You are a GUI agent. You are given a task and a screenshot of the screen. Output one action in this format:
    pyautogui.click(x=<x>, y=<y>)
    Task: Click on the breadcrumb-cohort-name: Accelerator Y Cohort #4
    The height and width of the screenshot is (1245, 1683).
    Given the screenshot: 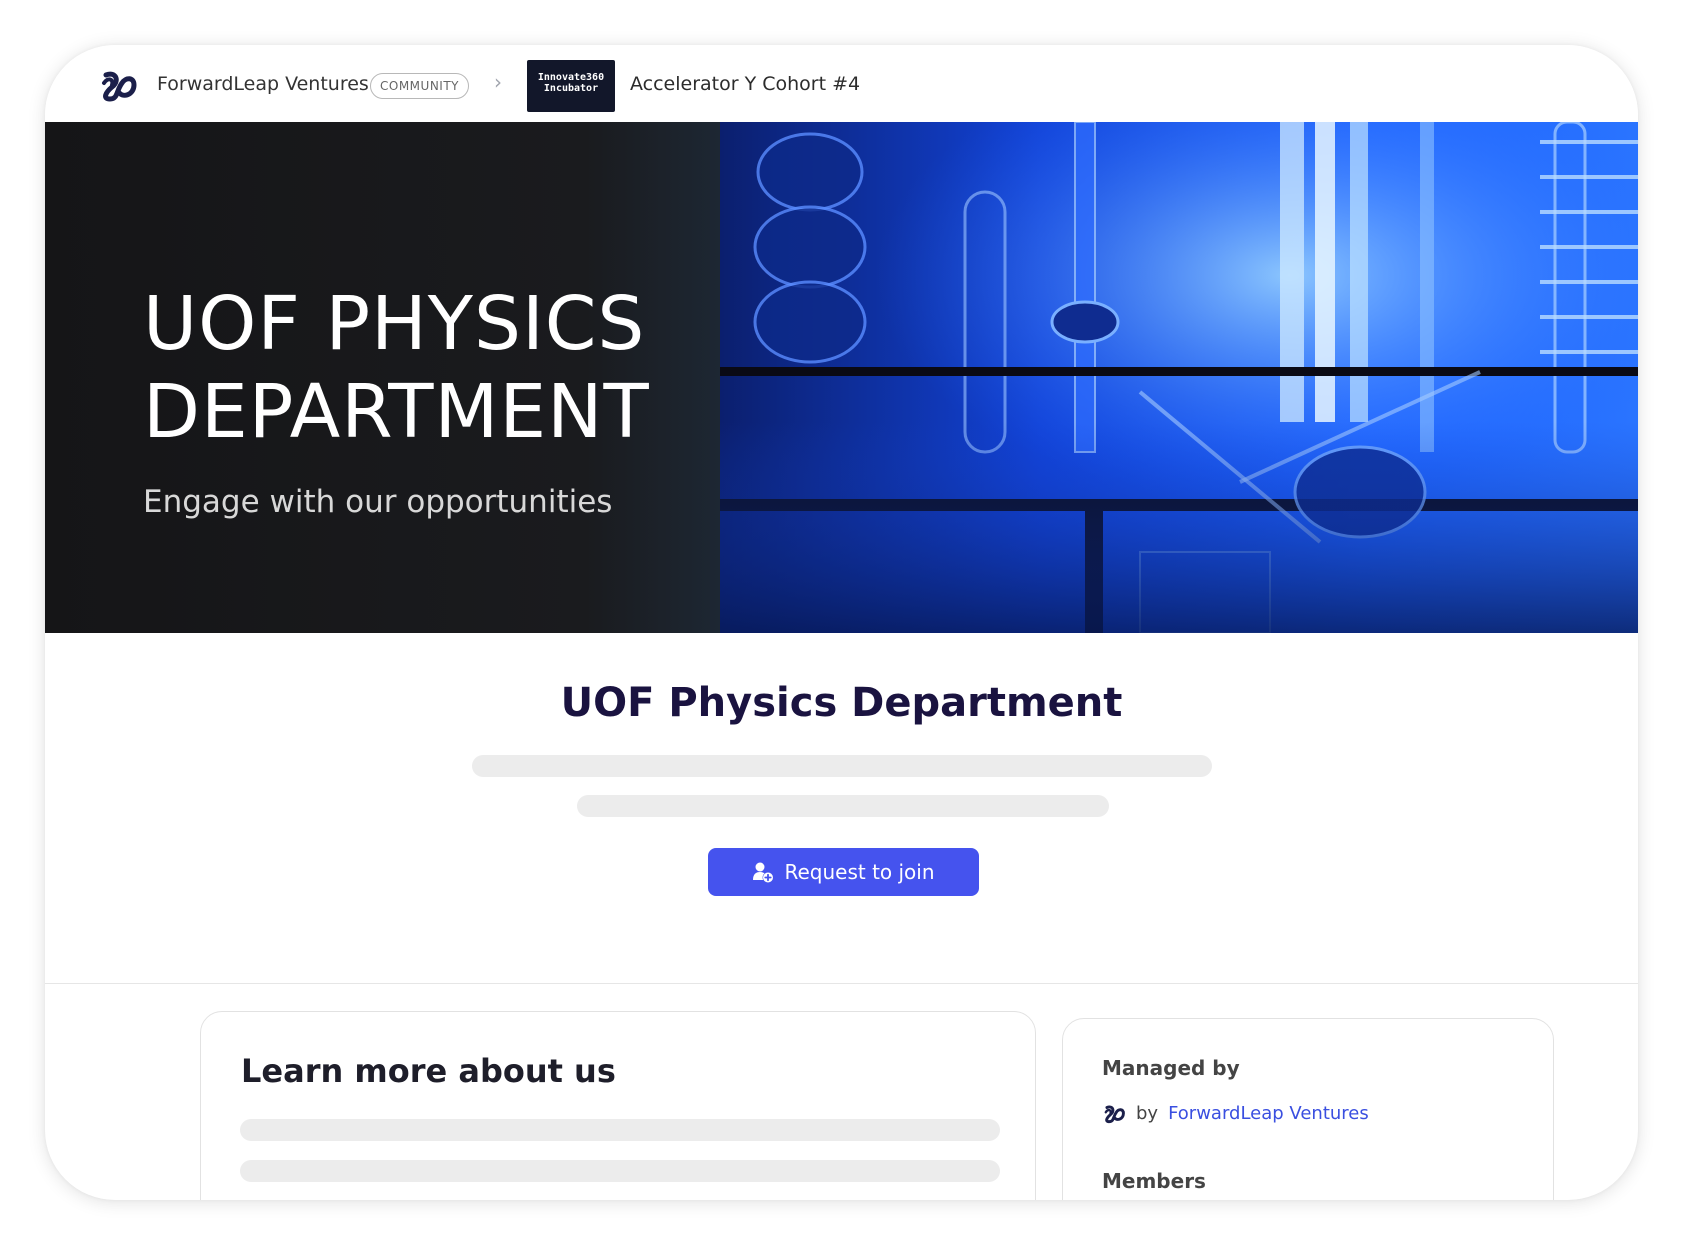 What is the action you would take?
    pyautogui.click(x=745, y=84)
    